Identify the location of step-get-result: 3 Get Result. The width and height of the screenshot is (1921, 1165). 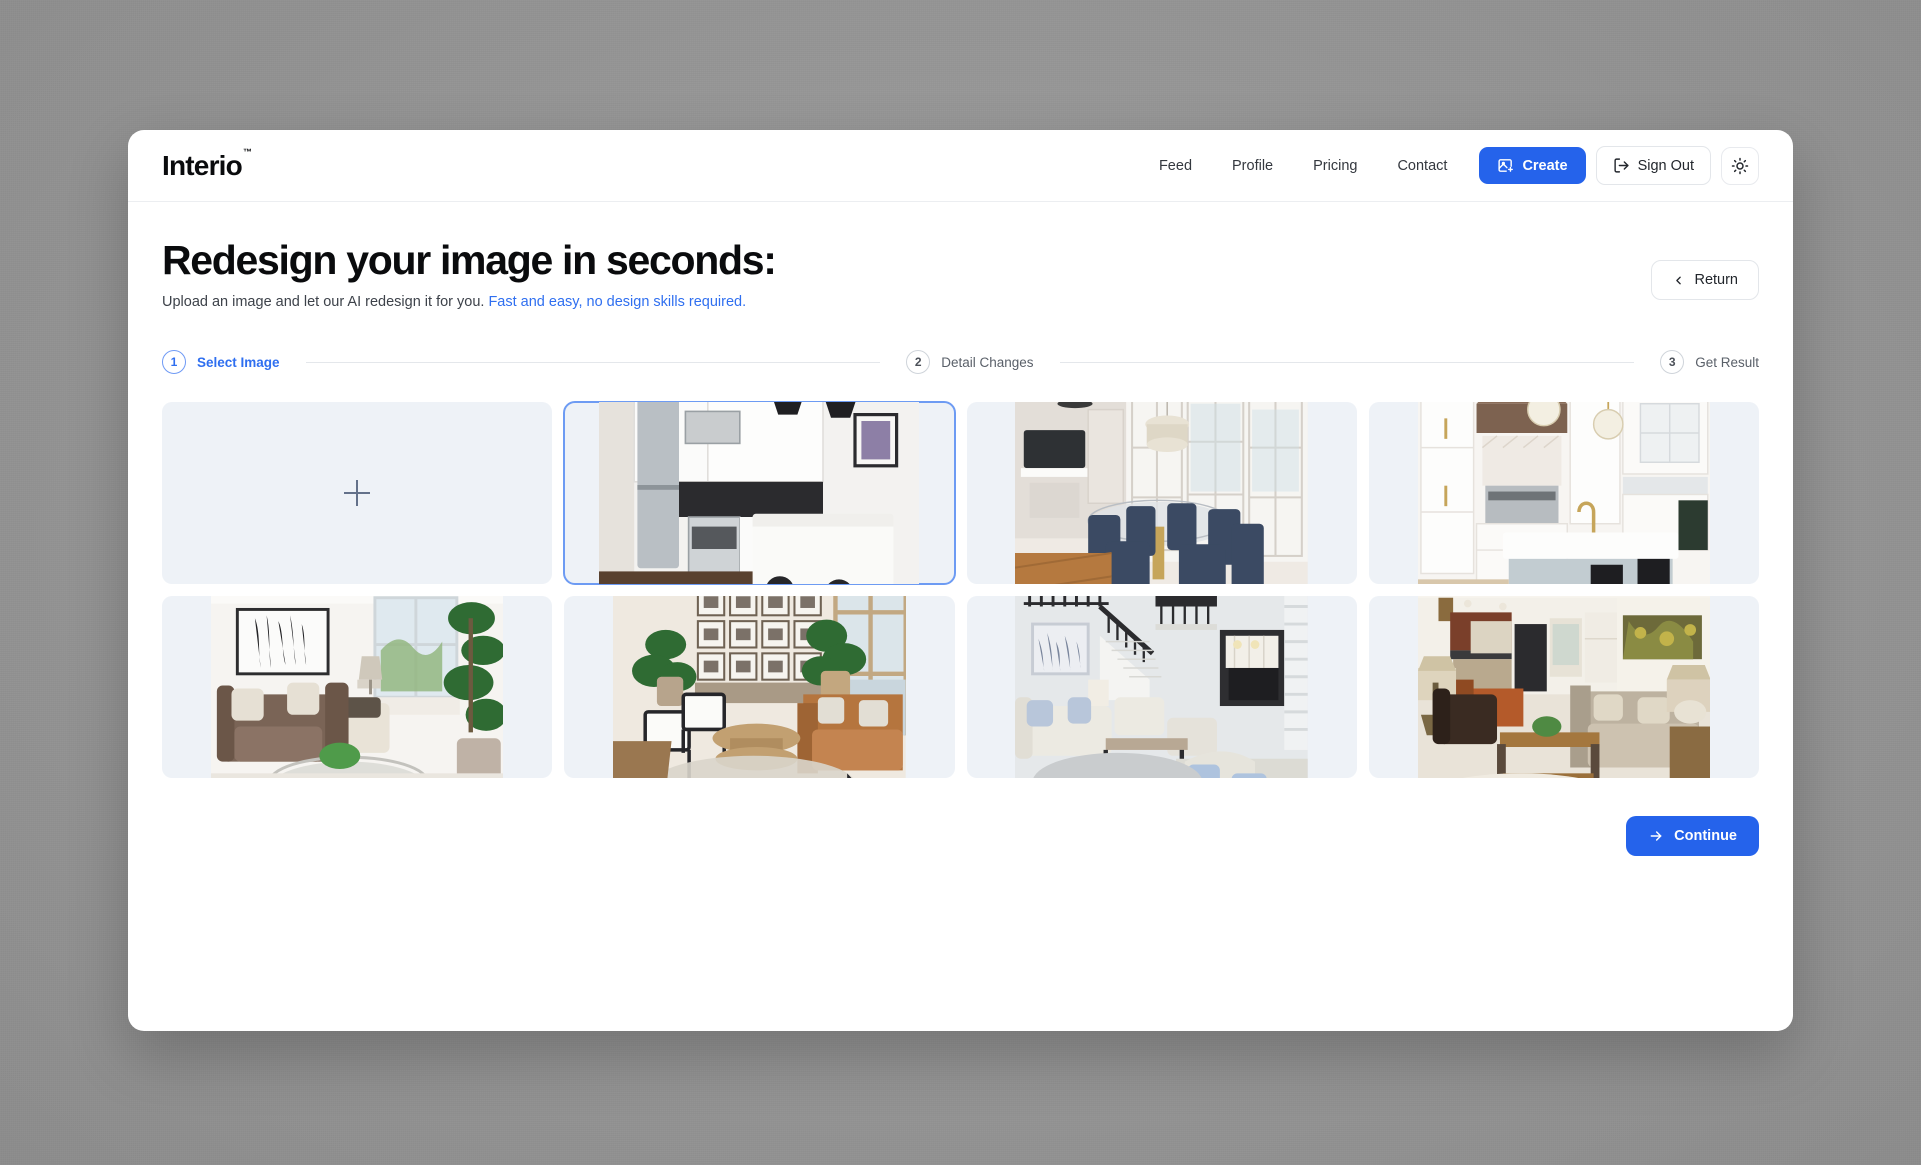
(1710, 362).